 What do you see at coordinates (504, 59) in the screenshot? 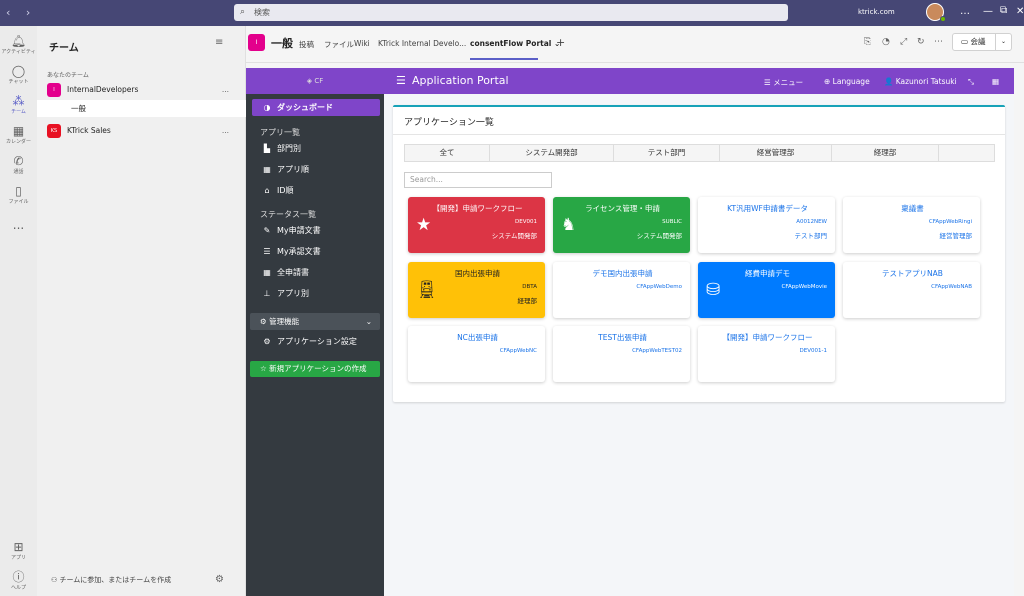
I see `active-tab-indicator` at bounding box center [504, 59].